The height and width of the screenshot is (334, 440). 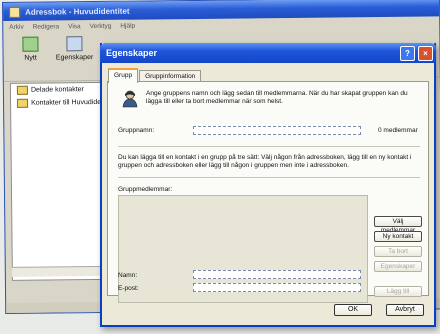 I want to click on email-label: E-post:, so click(x=128, y=288).